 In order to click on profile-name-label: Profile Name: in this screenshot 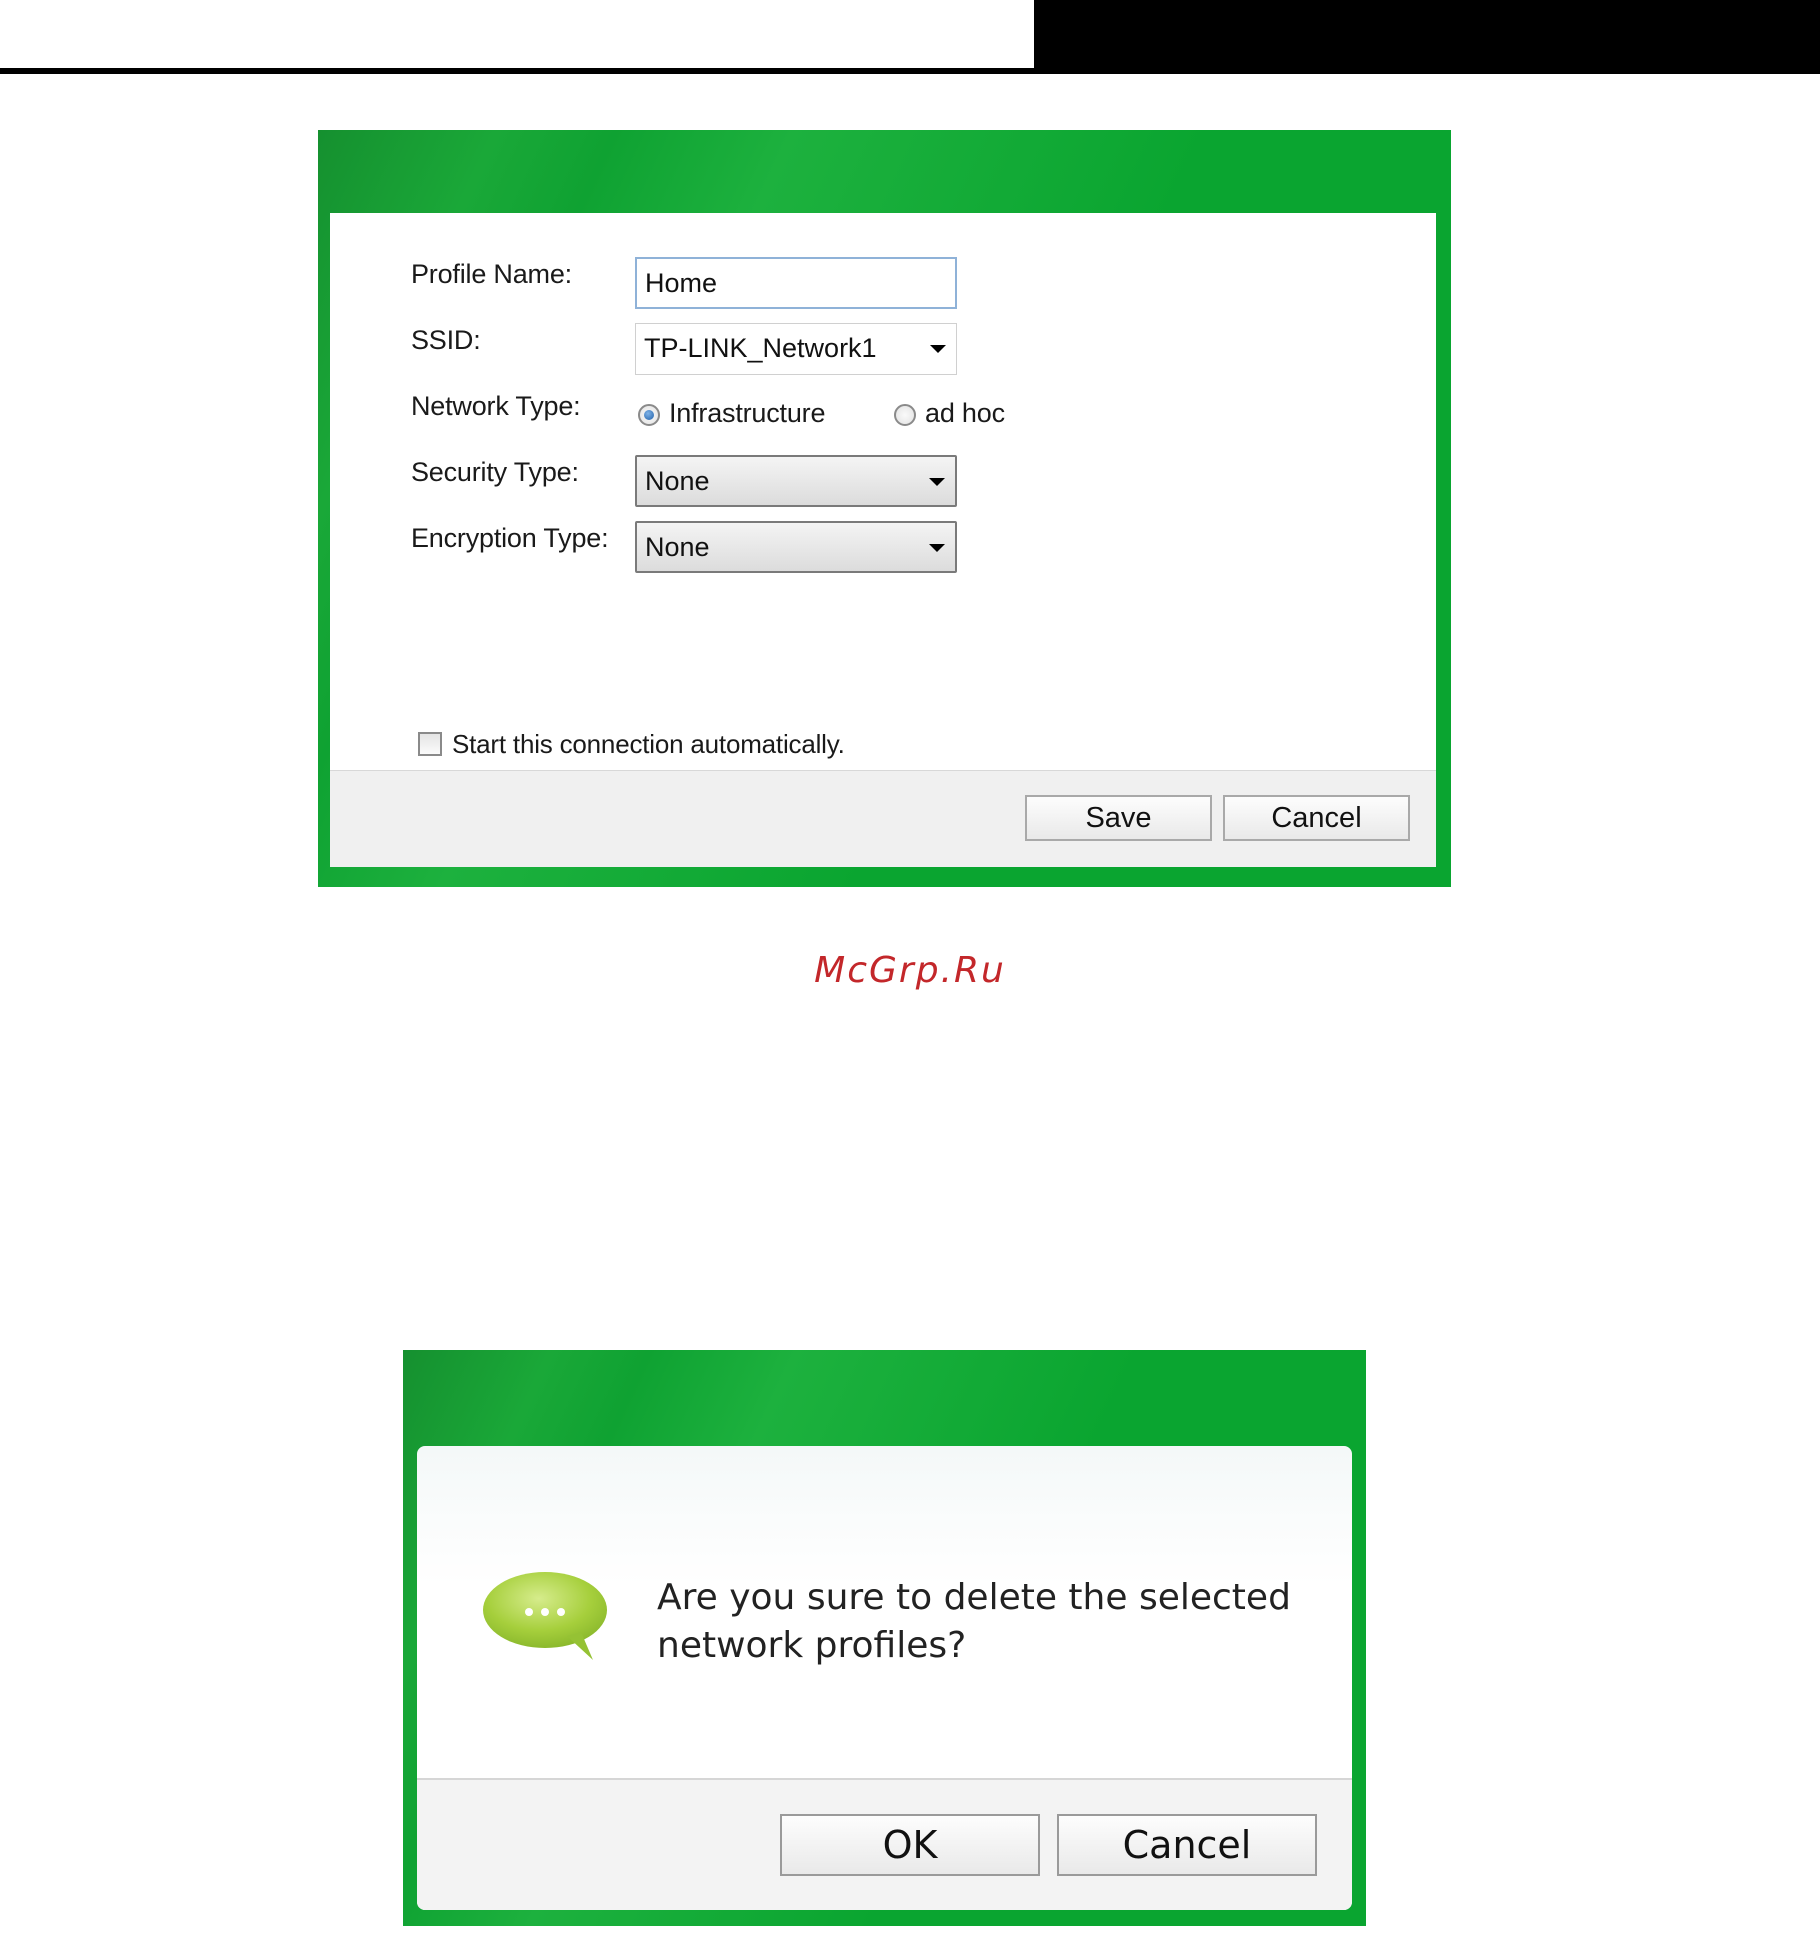, I will do `click(491, 274)`.